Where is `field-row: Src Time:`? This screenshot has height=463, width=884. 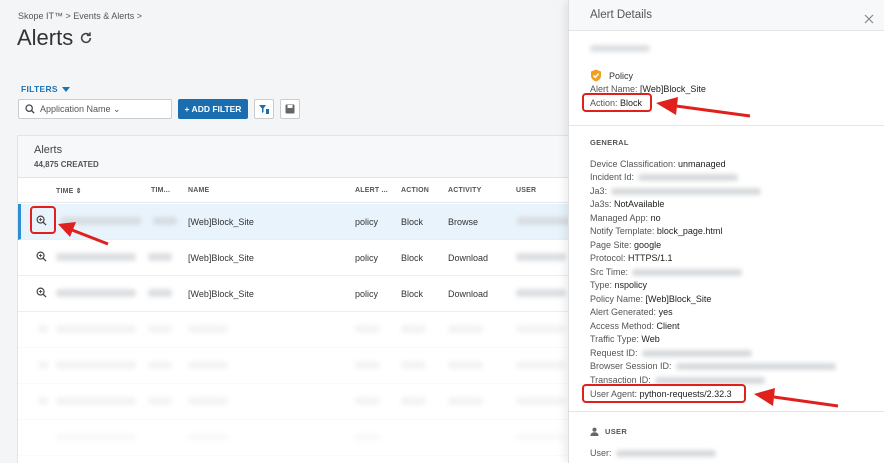
field-row: Src Time: is located at coordinates (666, 272).